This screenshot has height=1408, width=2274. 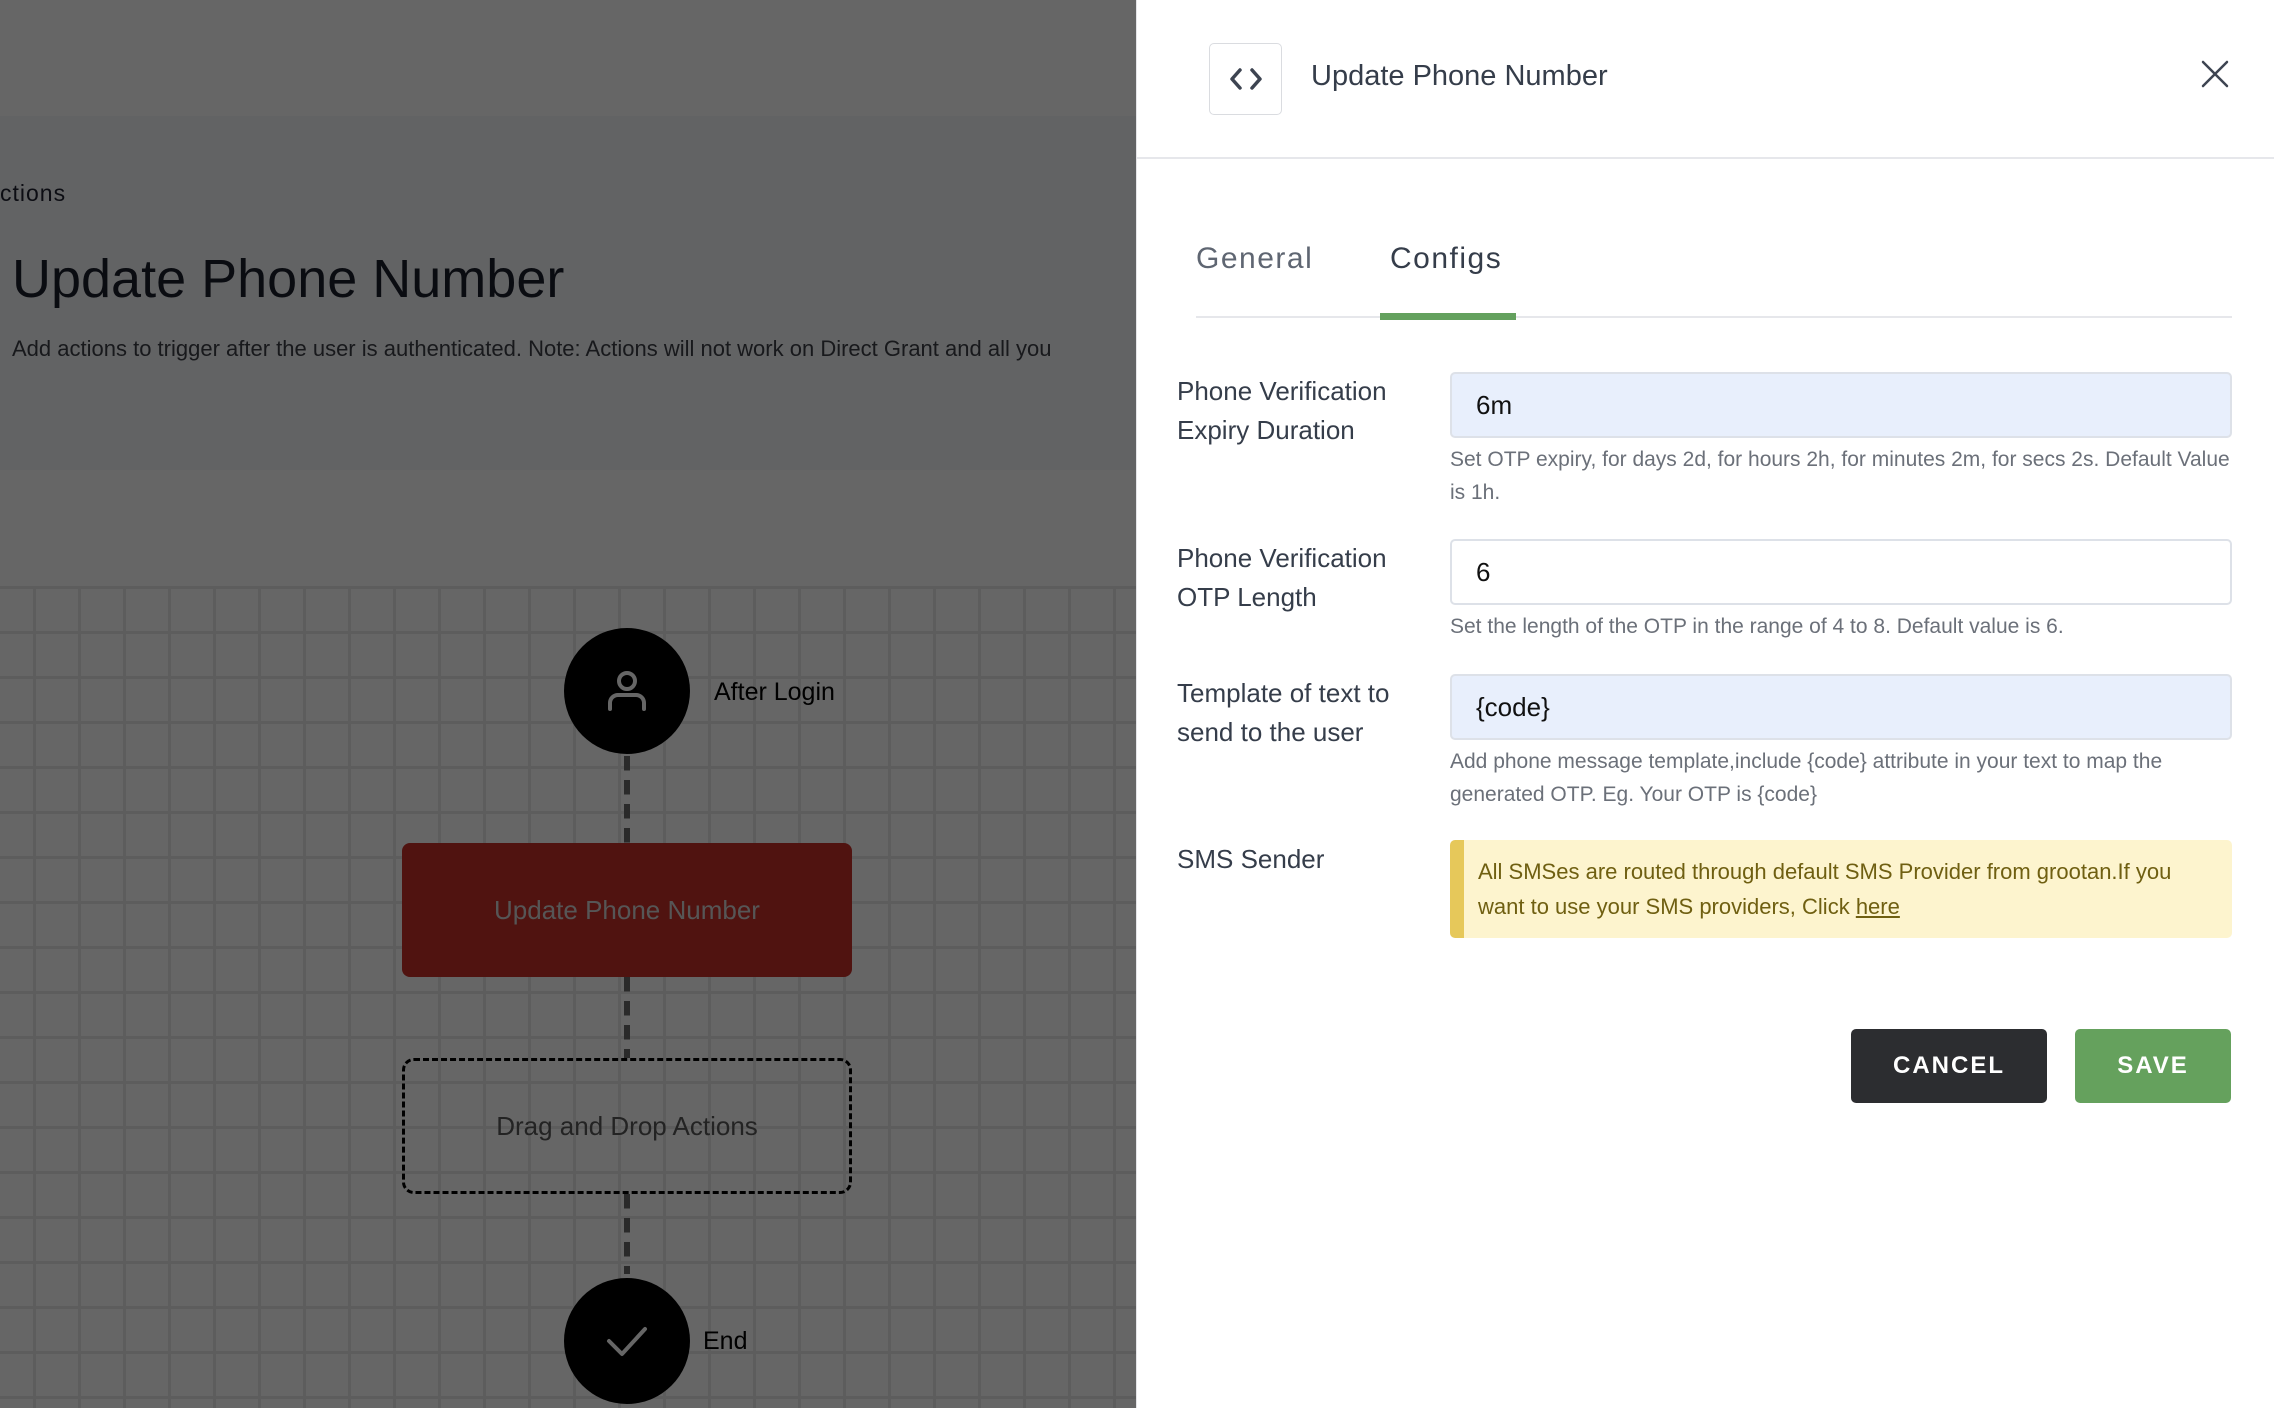 I want to click on sms-provider-link: here, so click(x=1878, y=906).